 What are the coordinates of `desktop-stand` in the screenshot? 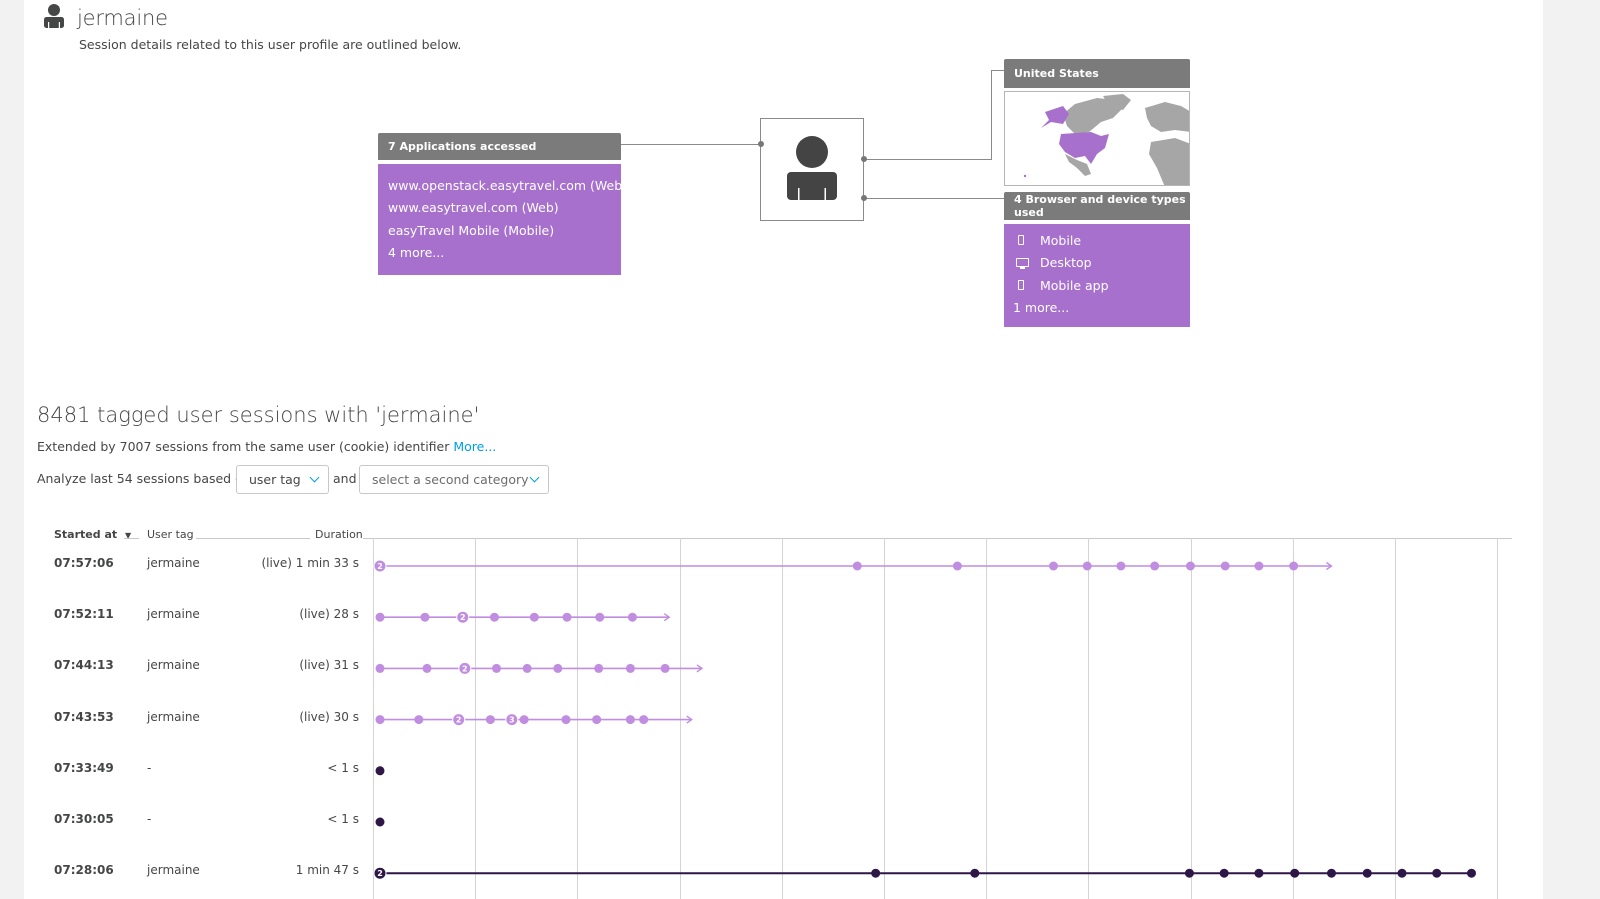 It's located at (1022, 268).